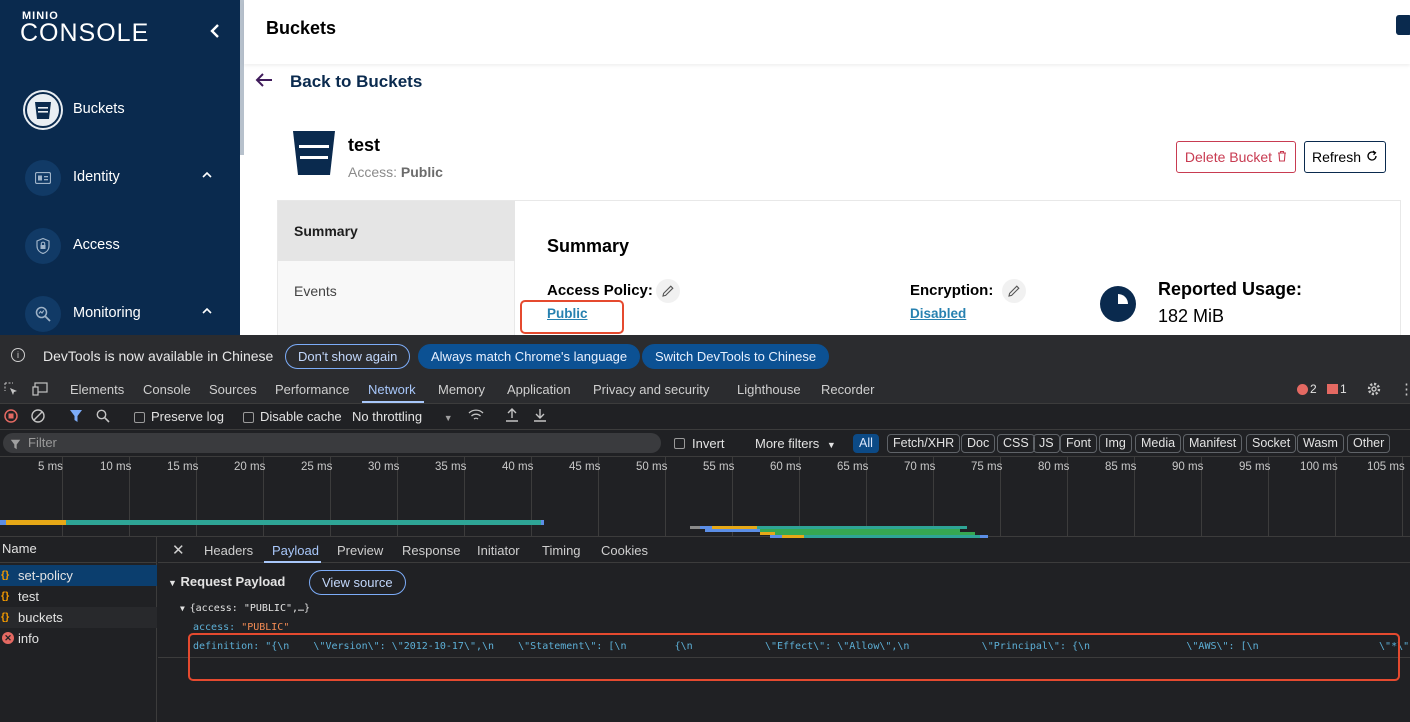 This screenshot has height=722, width=1410. What do you see at coordinates (679, 443) in the screenshot?
I see `invert-checkbox` at bounding box center [679, 443].